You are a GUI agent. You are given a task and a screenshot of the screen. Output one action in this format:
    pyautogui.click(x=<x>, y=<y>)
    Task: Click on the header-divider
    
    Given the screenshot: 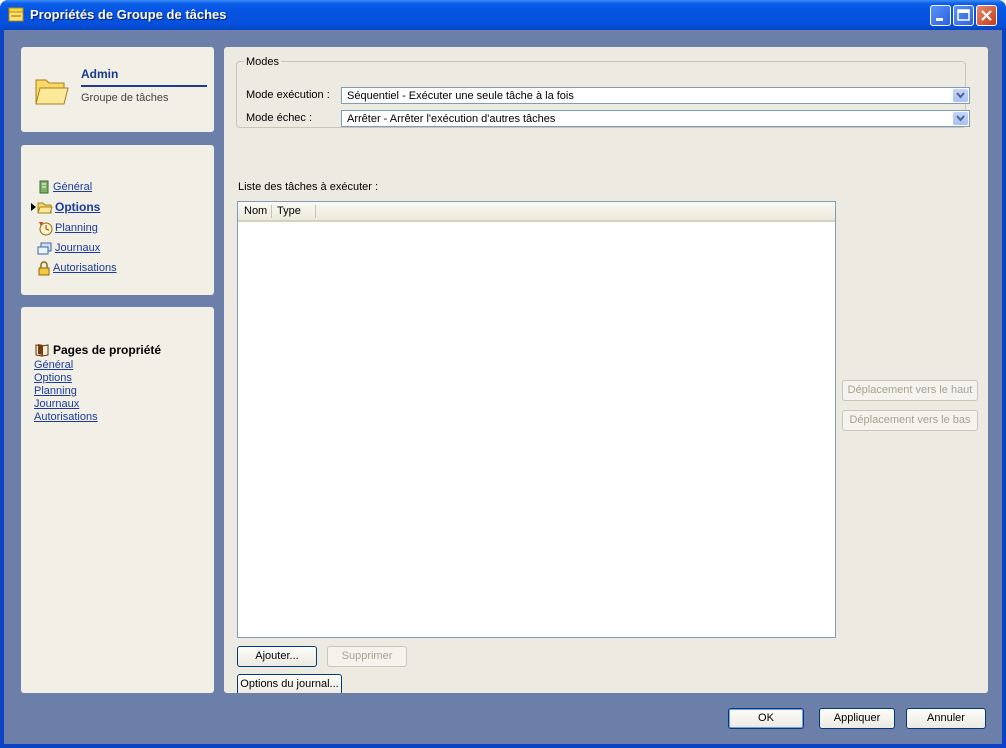 What is the action you would take?
    pyautogui.click(x=144, y=86)
    